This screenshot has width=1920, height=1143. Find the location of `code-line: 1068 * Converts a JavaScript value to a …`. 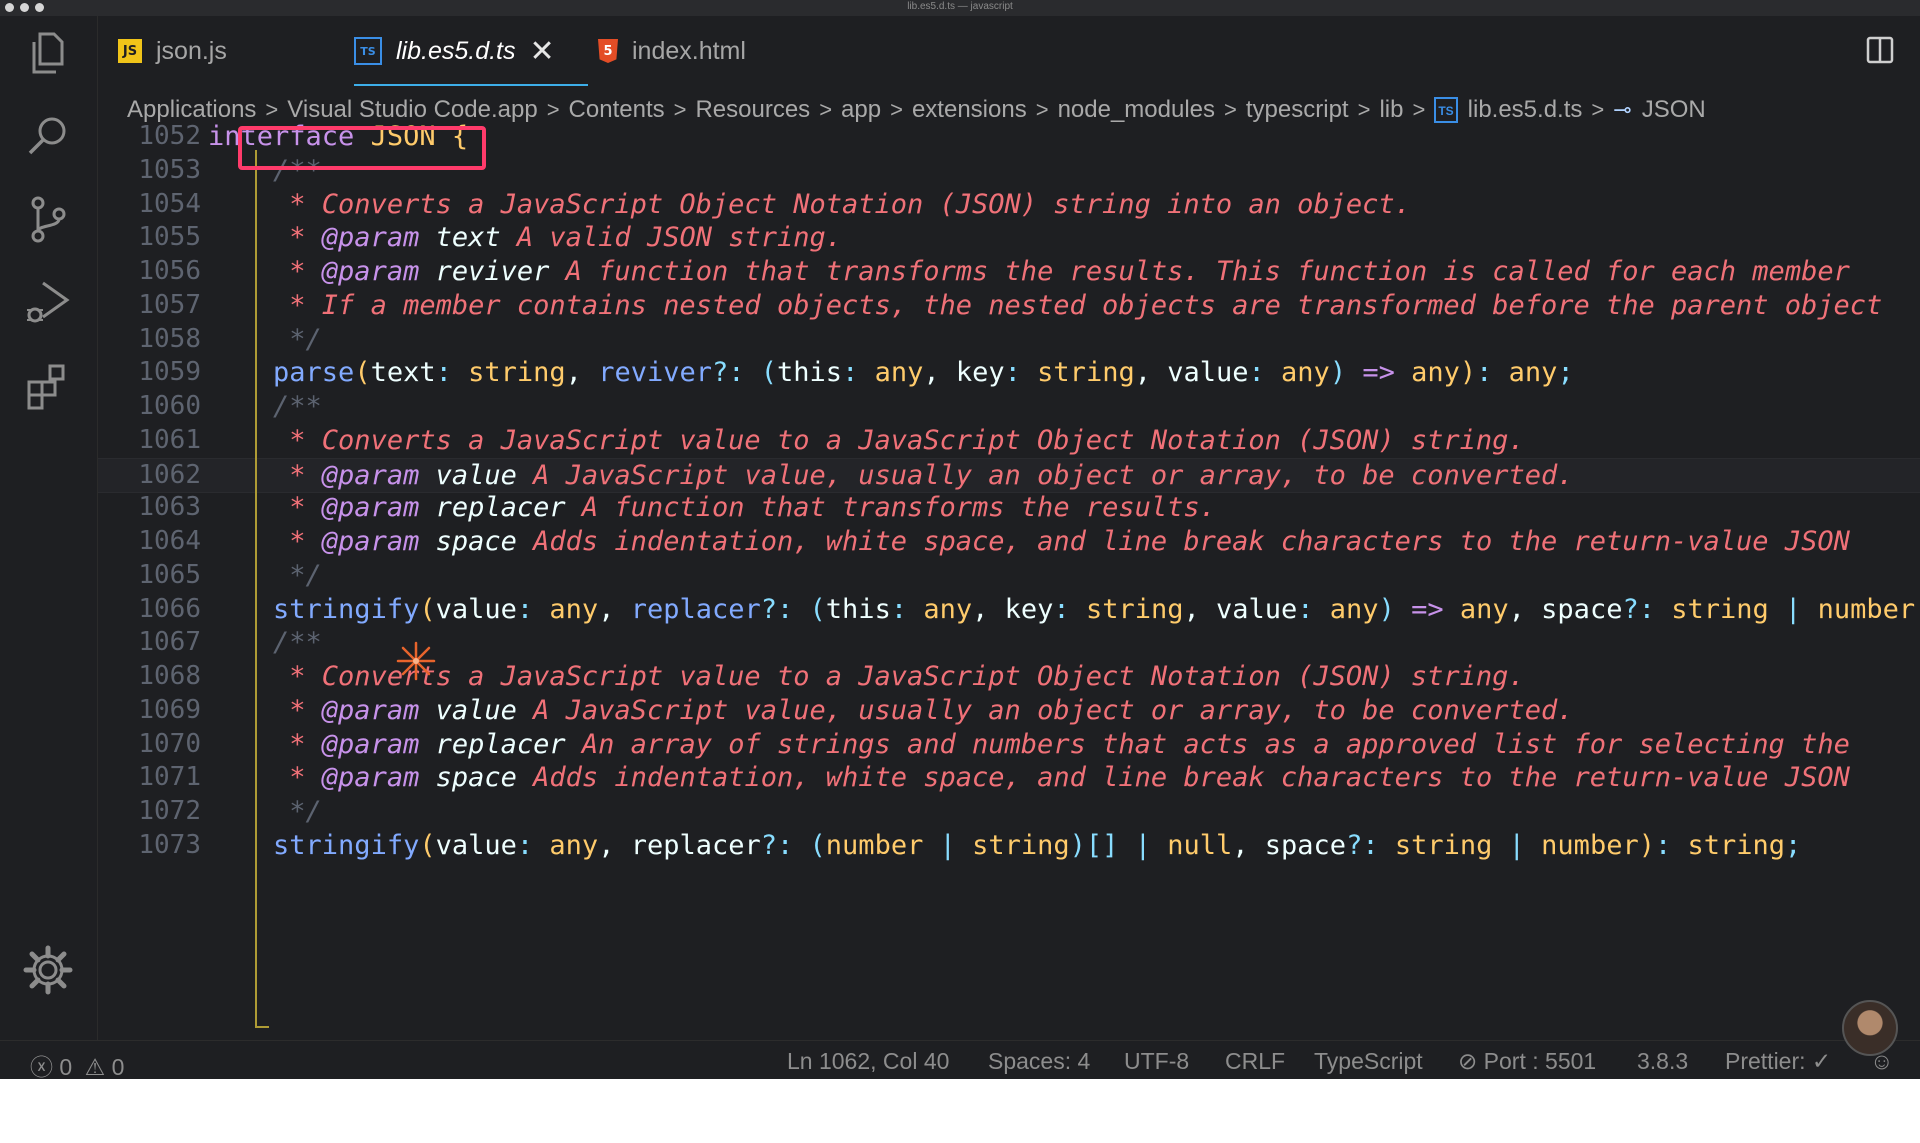

code-line: 1068 * Converts a JavaScript value to a … is located at coordinates (1009, 677).